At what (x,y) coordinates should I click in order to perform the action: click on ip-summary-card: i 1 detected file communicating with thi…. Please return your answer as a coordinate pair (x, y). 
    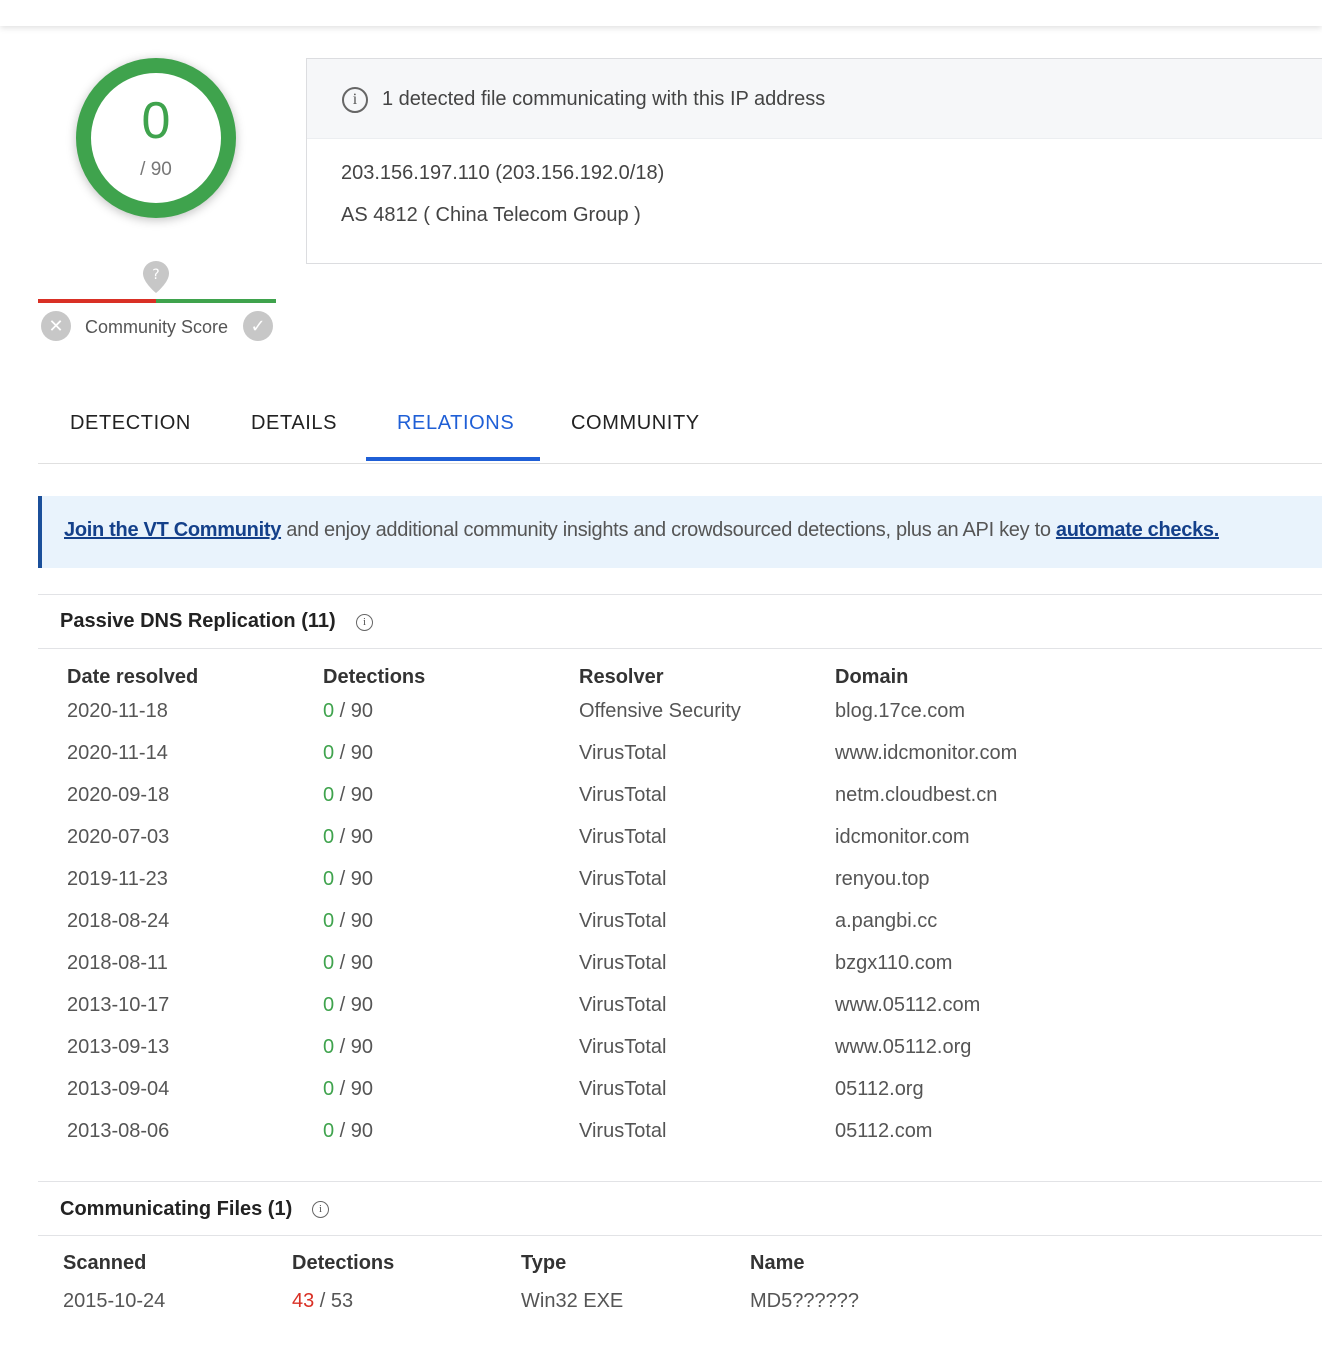
    Looking at the image, I should click on (814, 161).